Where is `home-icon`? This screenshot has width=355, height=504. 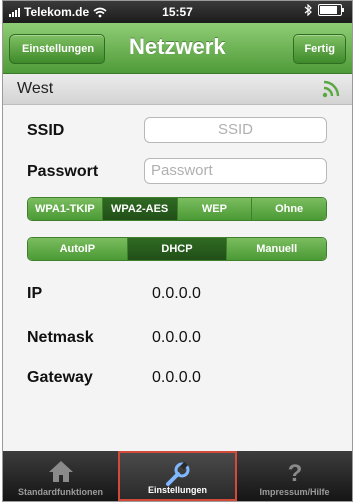
home-icon is located at coordinates (60, 471).